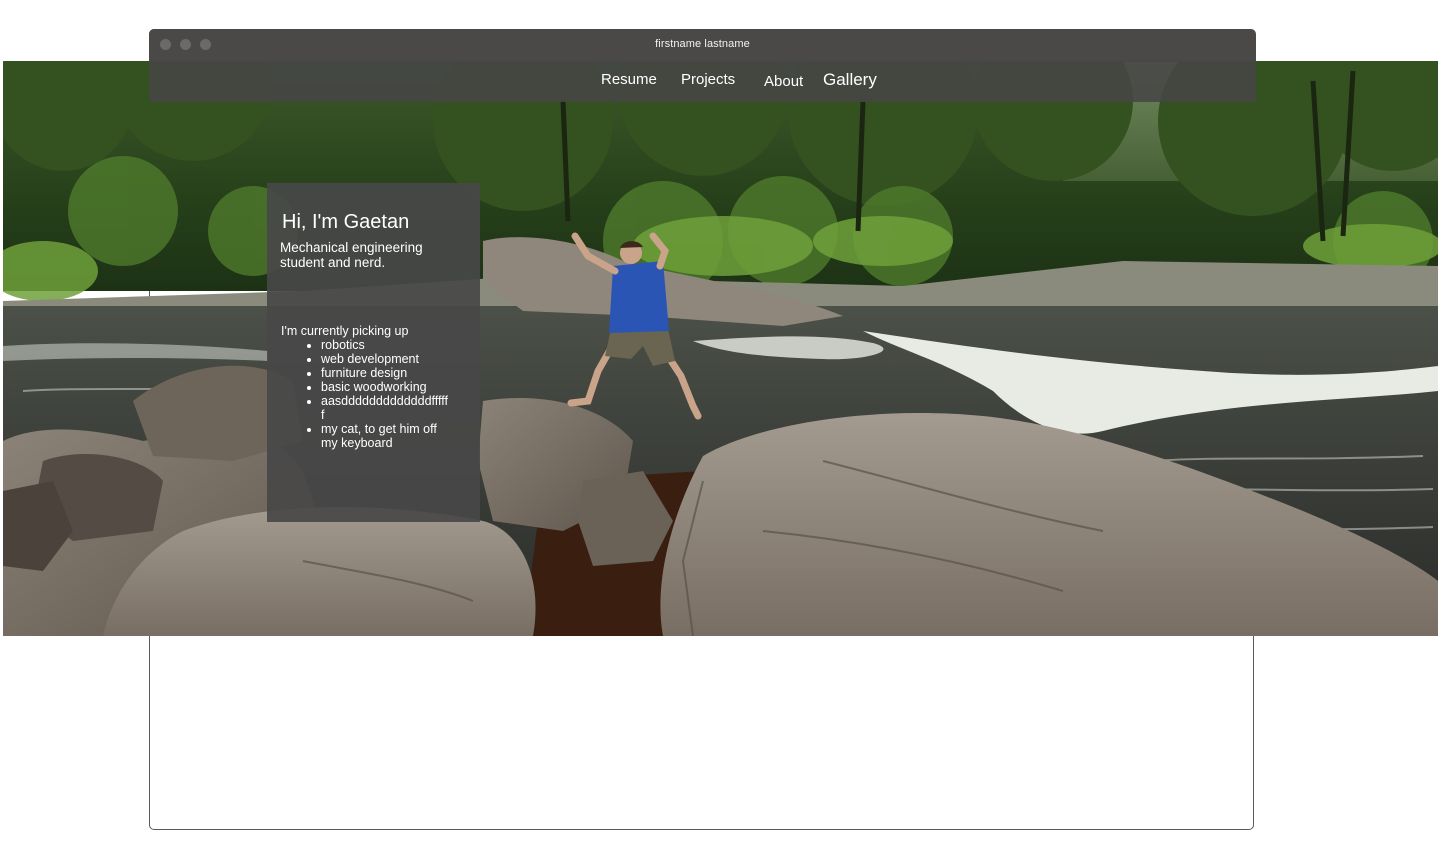 The width and height of the screenshot is (1450, 850). I want to click on intro-subtitle: Mechanical engineering student and nerd., so click(351, 255).